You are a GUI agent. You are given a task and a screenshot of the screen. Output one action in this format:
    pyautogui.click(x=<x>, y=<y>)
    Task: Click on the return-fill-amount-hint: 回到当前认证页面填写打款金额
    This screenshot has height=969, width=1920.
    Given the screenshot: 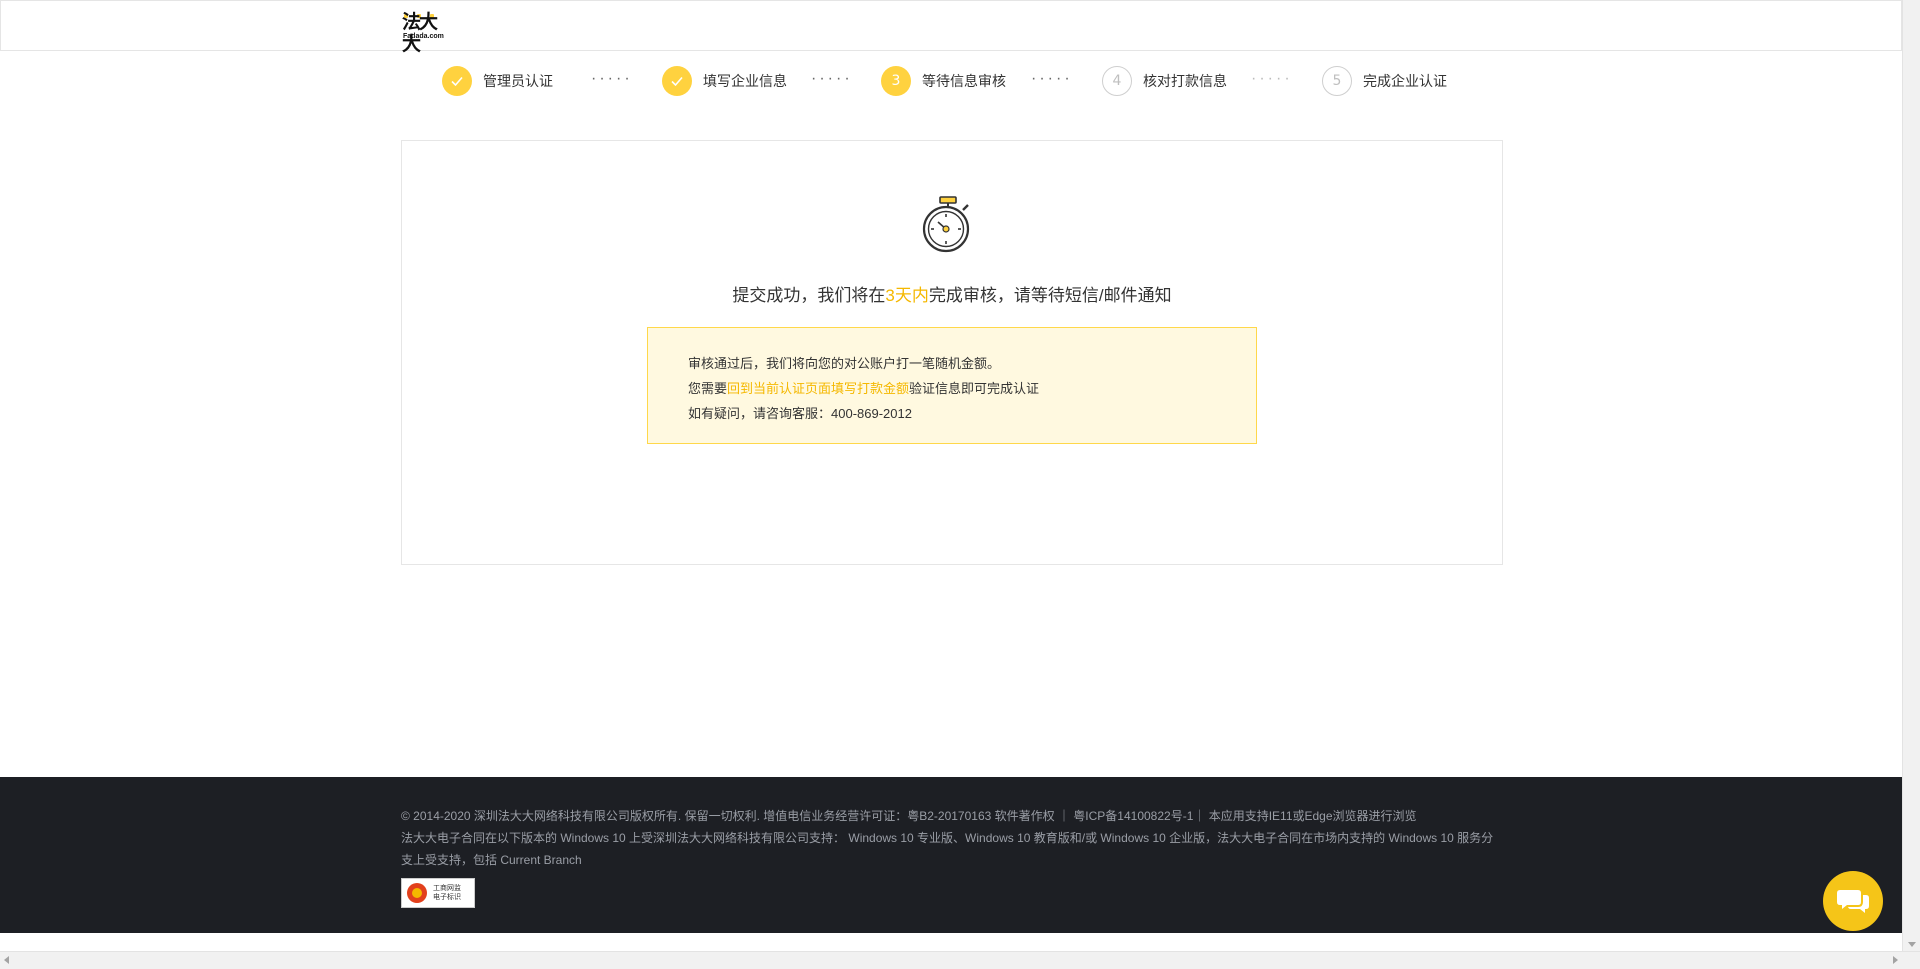 What is the action you would take?
    pyautogui.click(x=818, y=388)
    